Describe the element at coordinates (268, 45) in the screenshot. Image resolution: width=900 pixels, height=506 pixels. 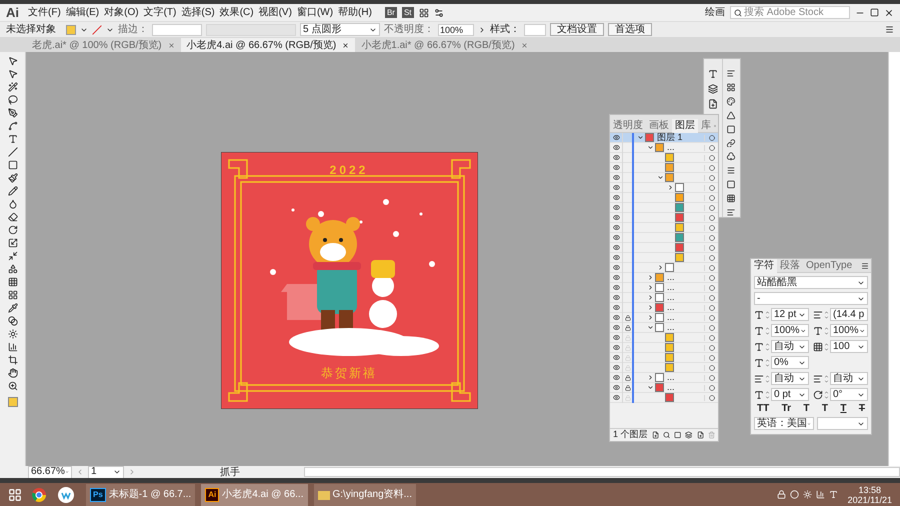
I see `document-tab: 小老虎4.ai @ 66.67% (RGB/预览)` at that location.